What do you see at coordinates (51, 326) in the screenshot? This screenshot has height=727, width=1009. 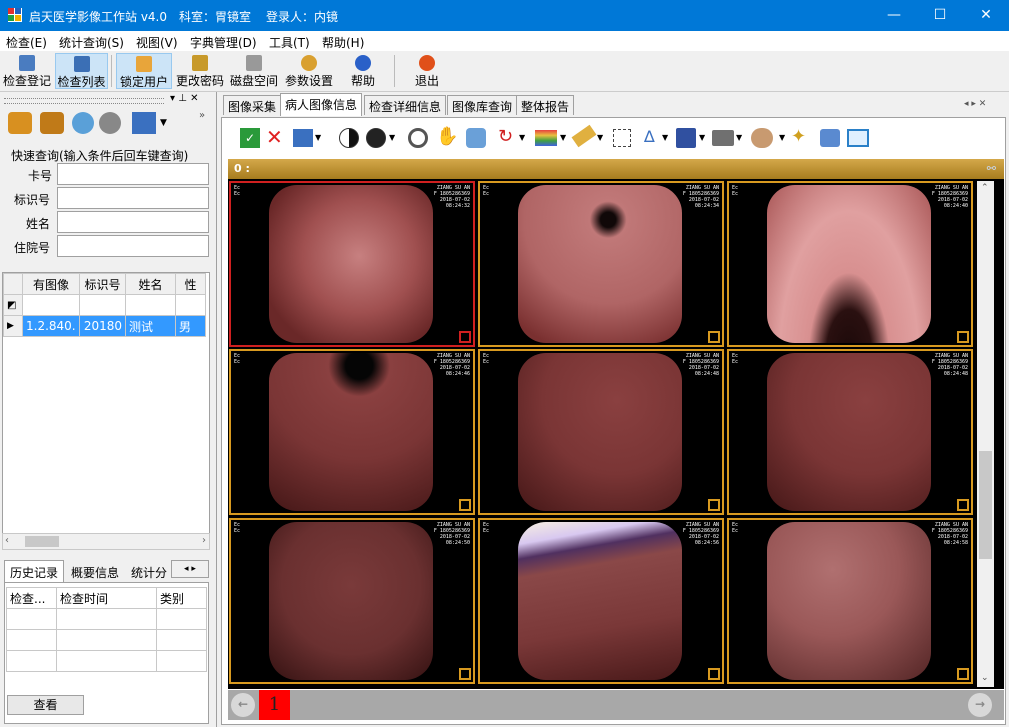 I see `cell-has-image: 1.2.840.` at bounding box center [51, 326].